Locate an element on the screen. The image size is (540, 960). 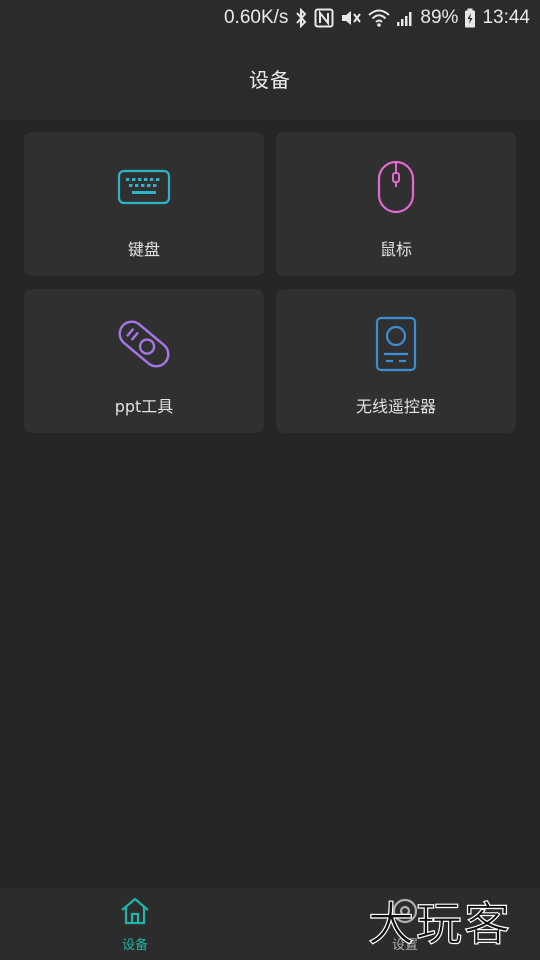
svg-text: 大玩客 is located at coordinates (440, 924).